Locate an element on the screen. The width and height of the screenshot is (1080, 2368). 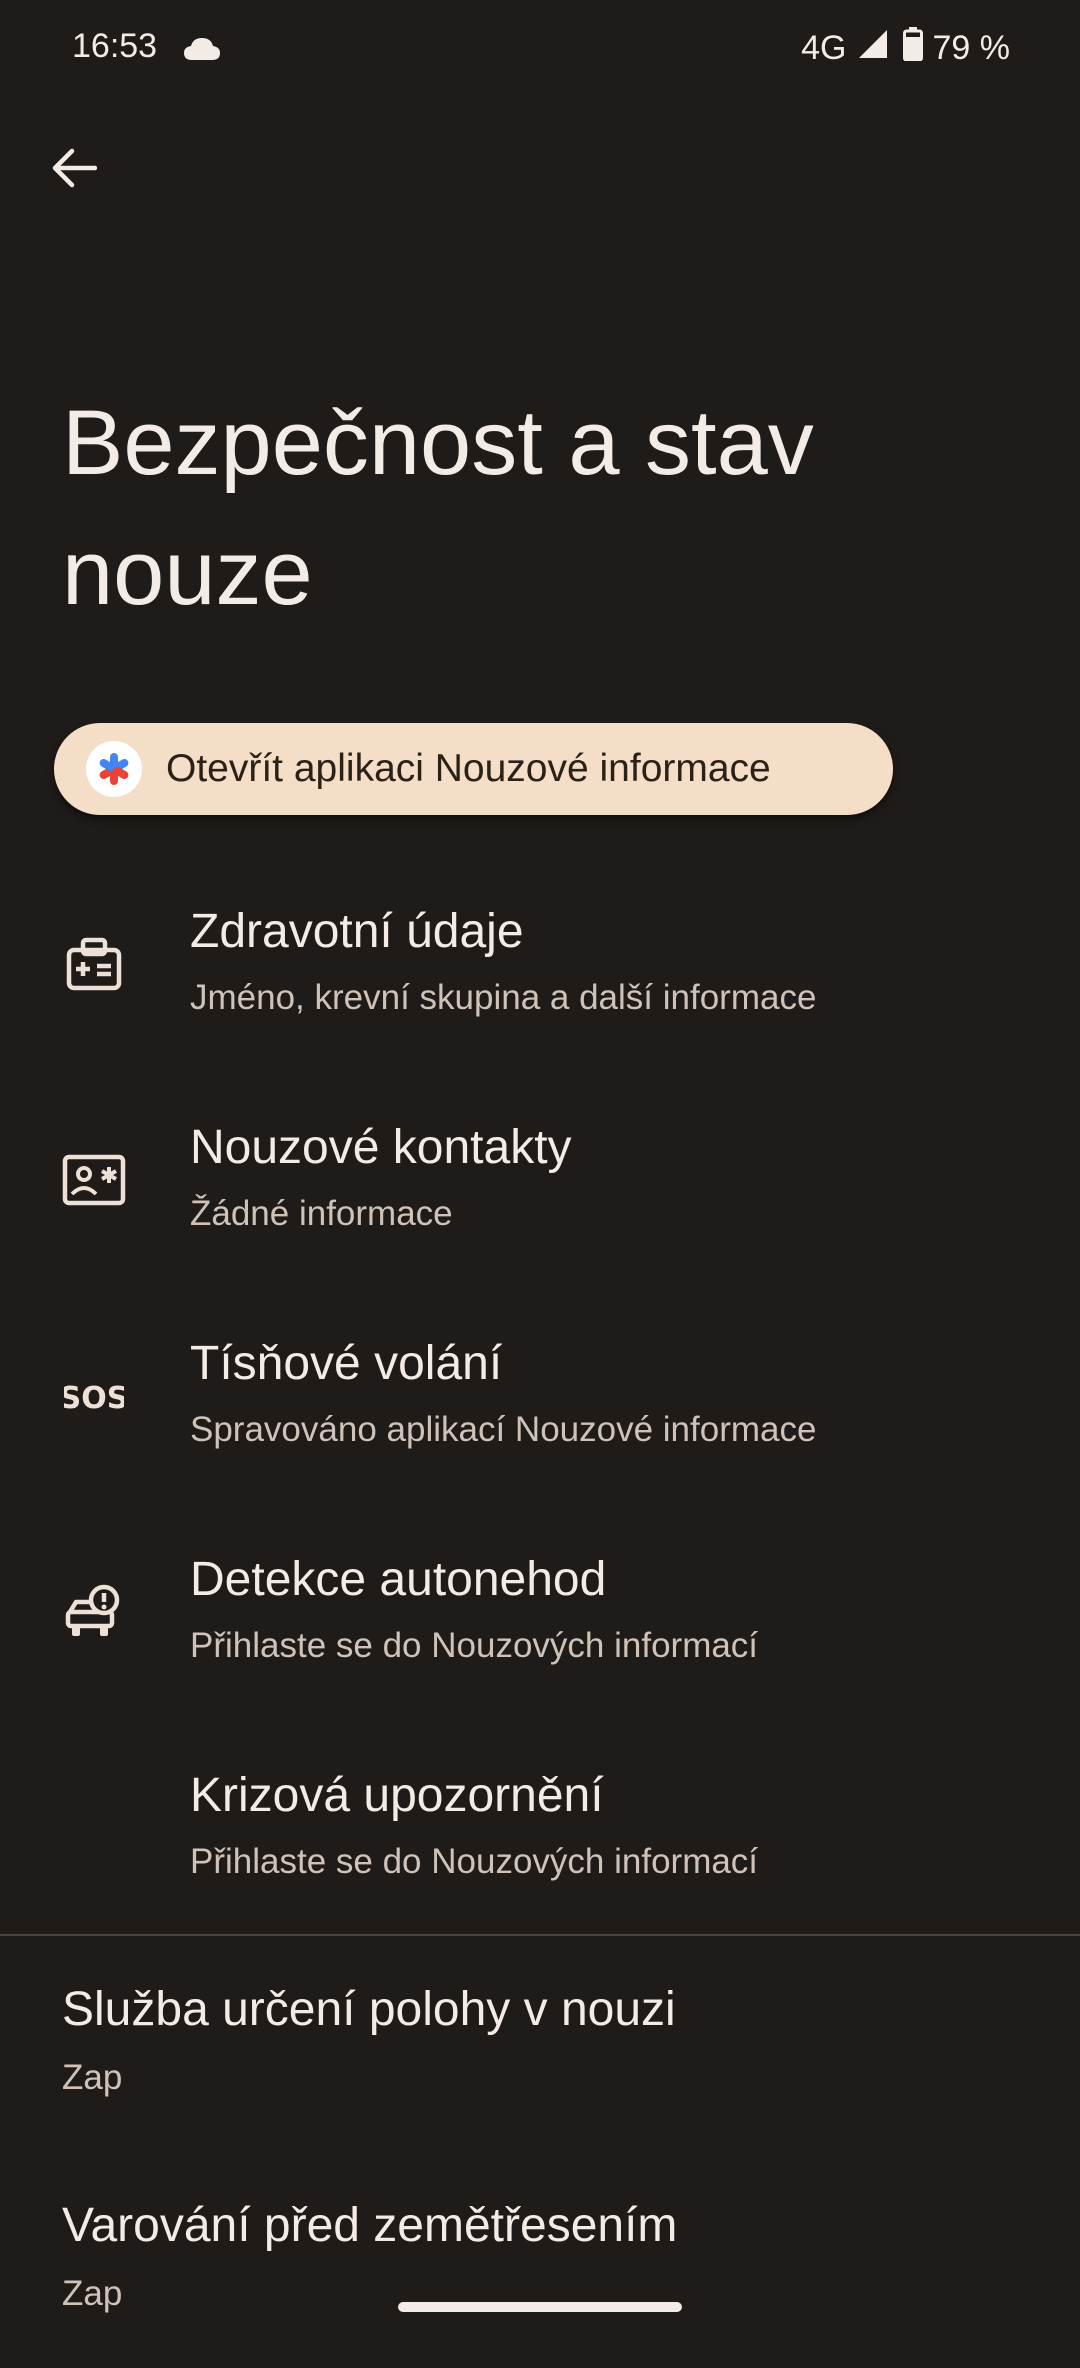
gesture-navigation-bar is located at coordinates (540, 2307).